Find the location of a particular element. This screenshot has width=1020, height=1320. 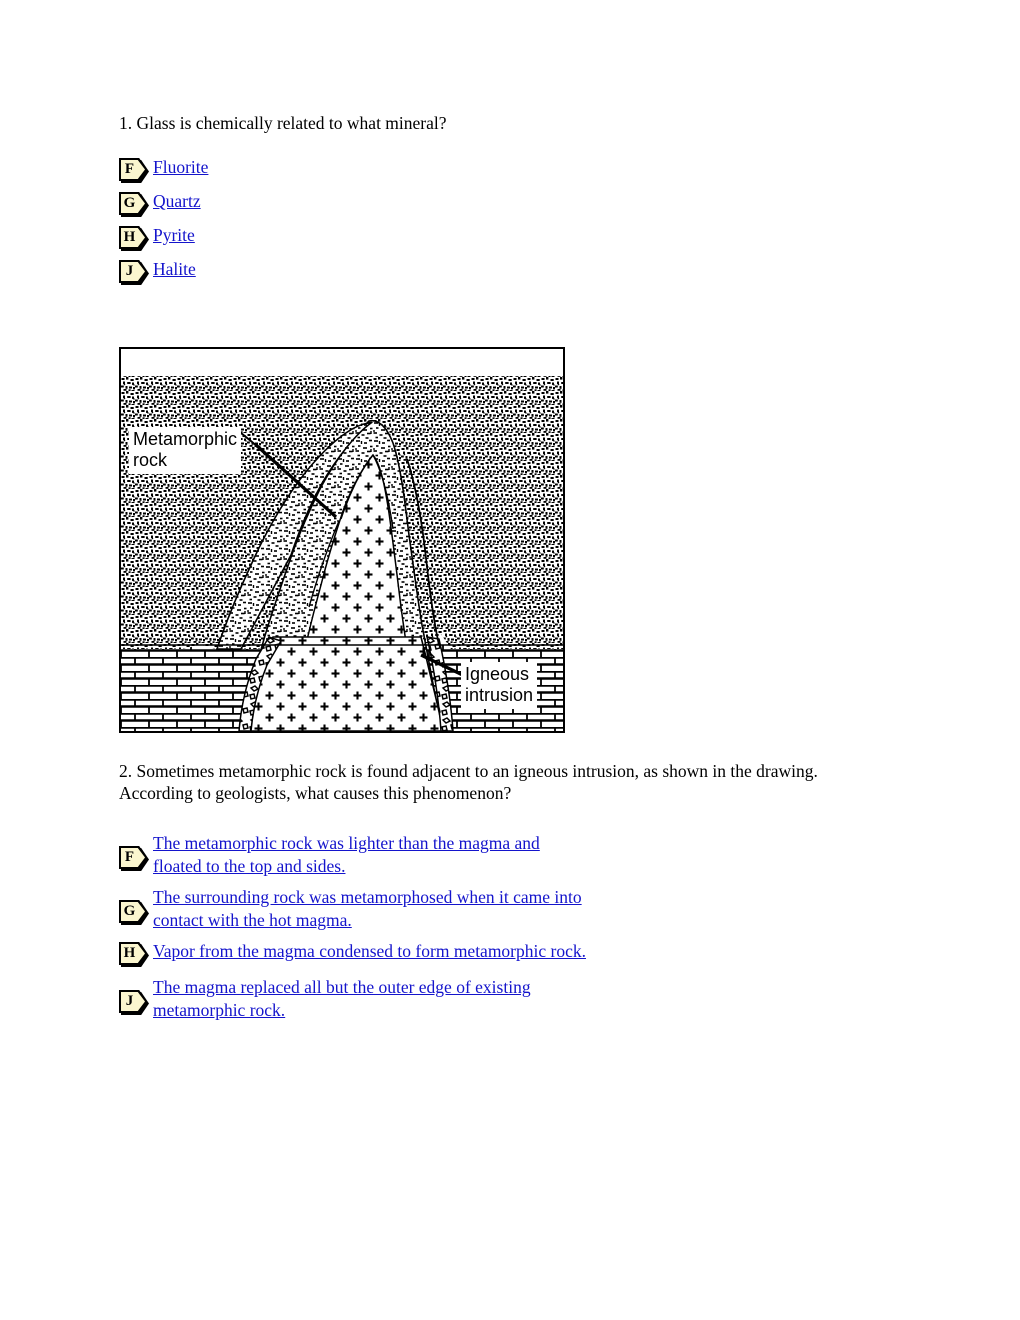

figure-canvas: Metamorphic rock Igneous intrusion is located at coordinates (342, 540).